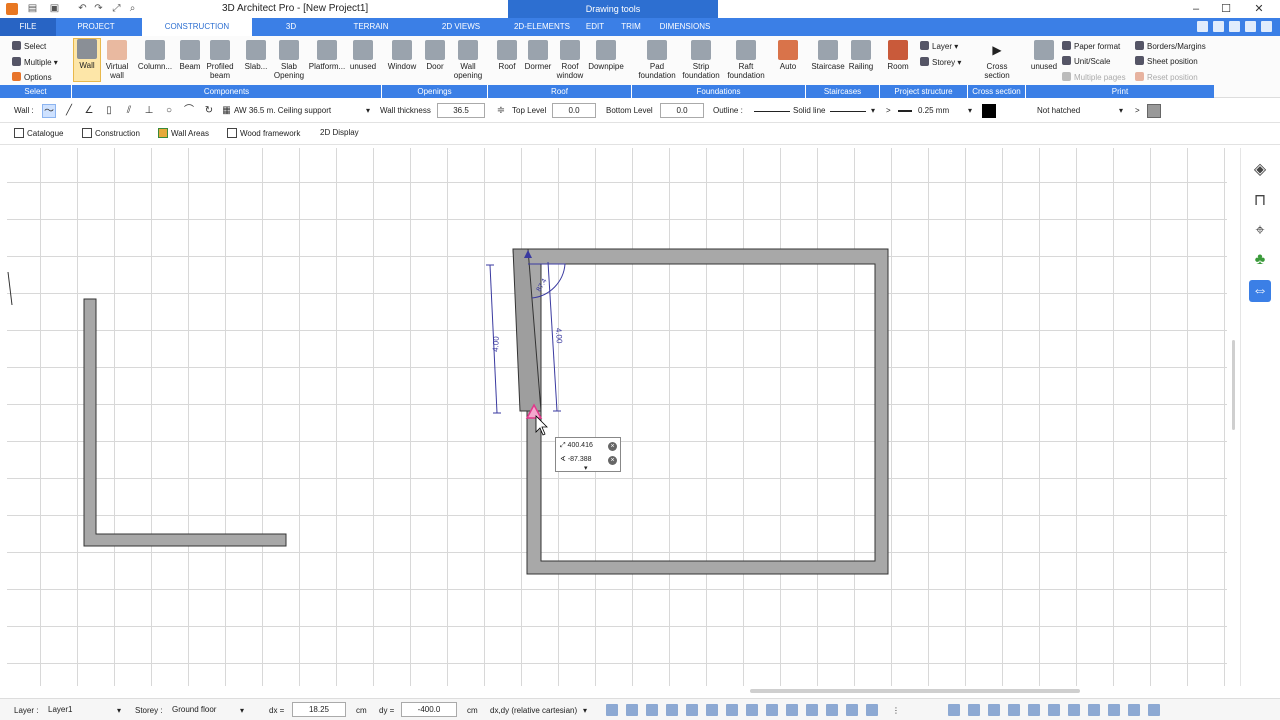 Image resolution: width=1280 pixels, height=720 pixels. What do you see at coordinates (1094, 77) in the screenshot?
I see `multiple-pages-button: Multiple pages` at bounding box center [1094, 77].